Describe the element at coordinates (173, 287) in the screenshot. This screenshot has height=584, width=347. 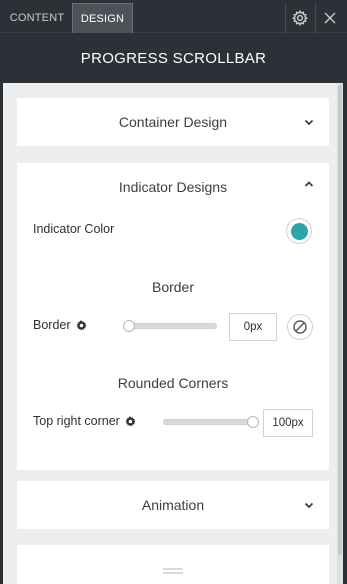
I see `border-heading: Border` at that location.